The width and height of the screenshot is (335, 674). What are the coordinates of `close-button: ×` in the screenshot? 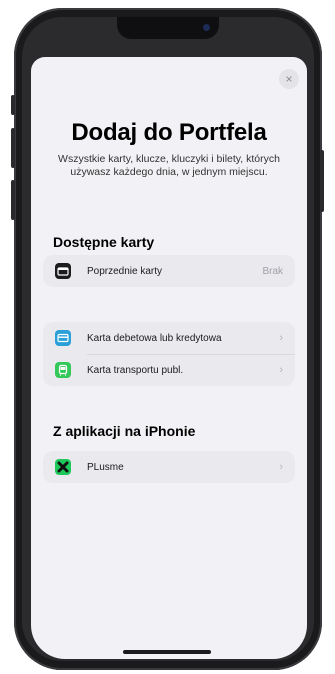 It's located at (289, 79).